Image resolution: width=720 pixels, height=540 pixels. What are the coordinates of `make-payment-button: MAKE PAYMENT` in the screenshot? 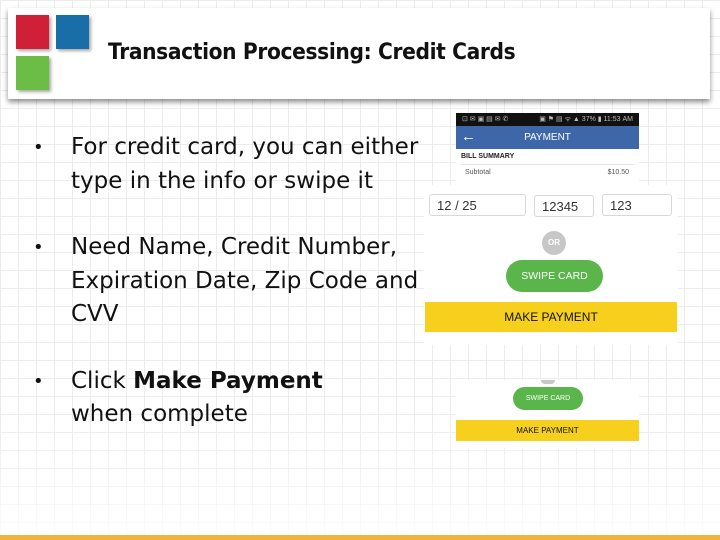 It's located at (551, 317).